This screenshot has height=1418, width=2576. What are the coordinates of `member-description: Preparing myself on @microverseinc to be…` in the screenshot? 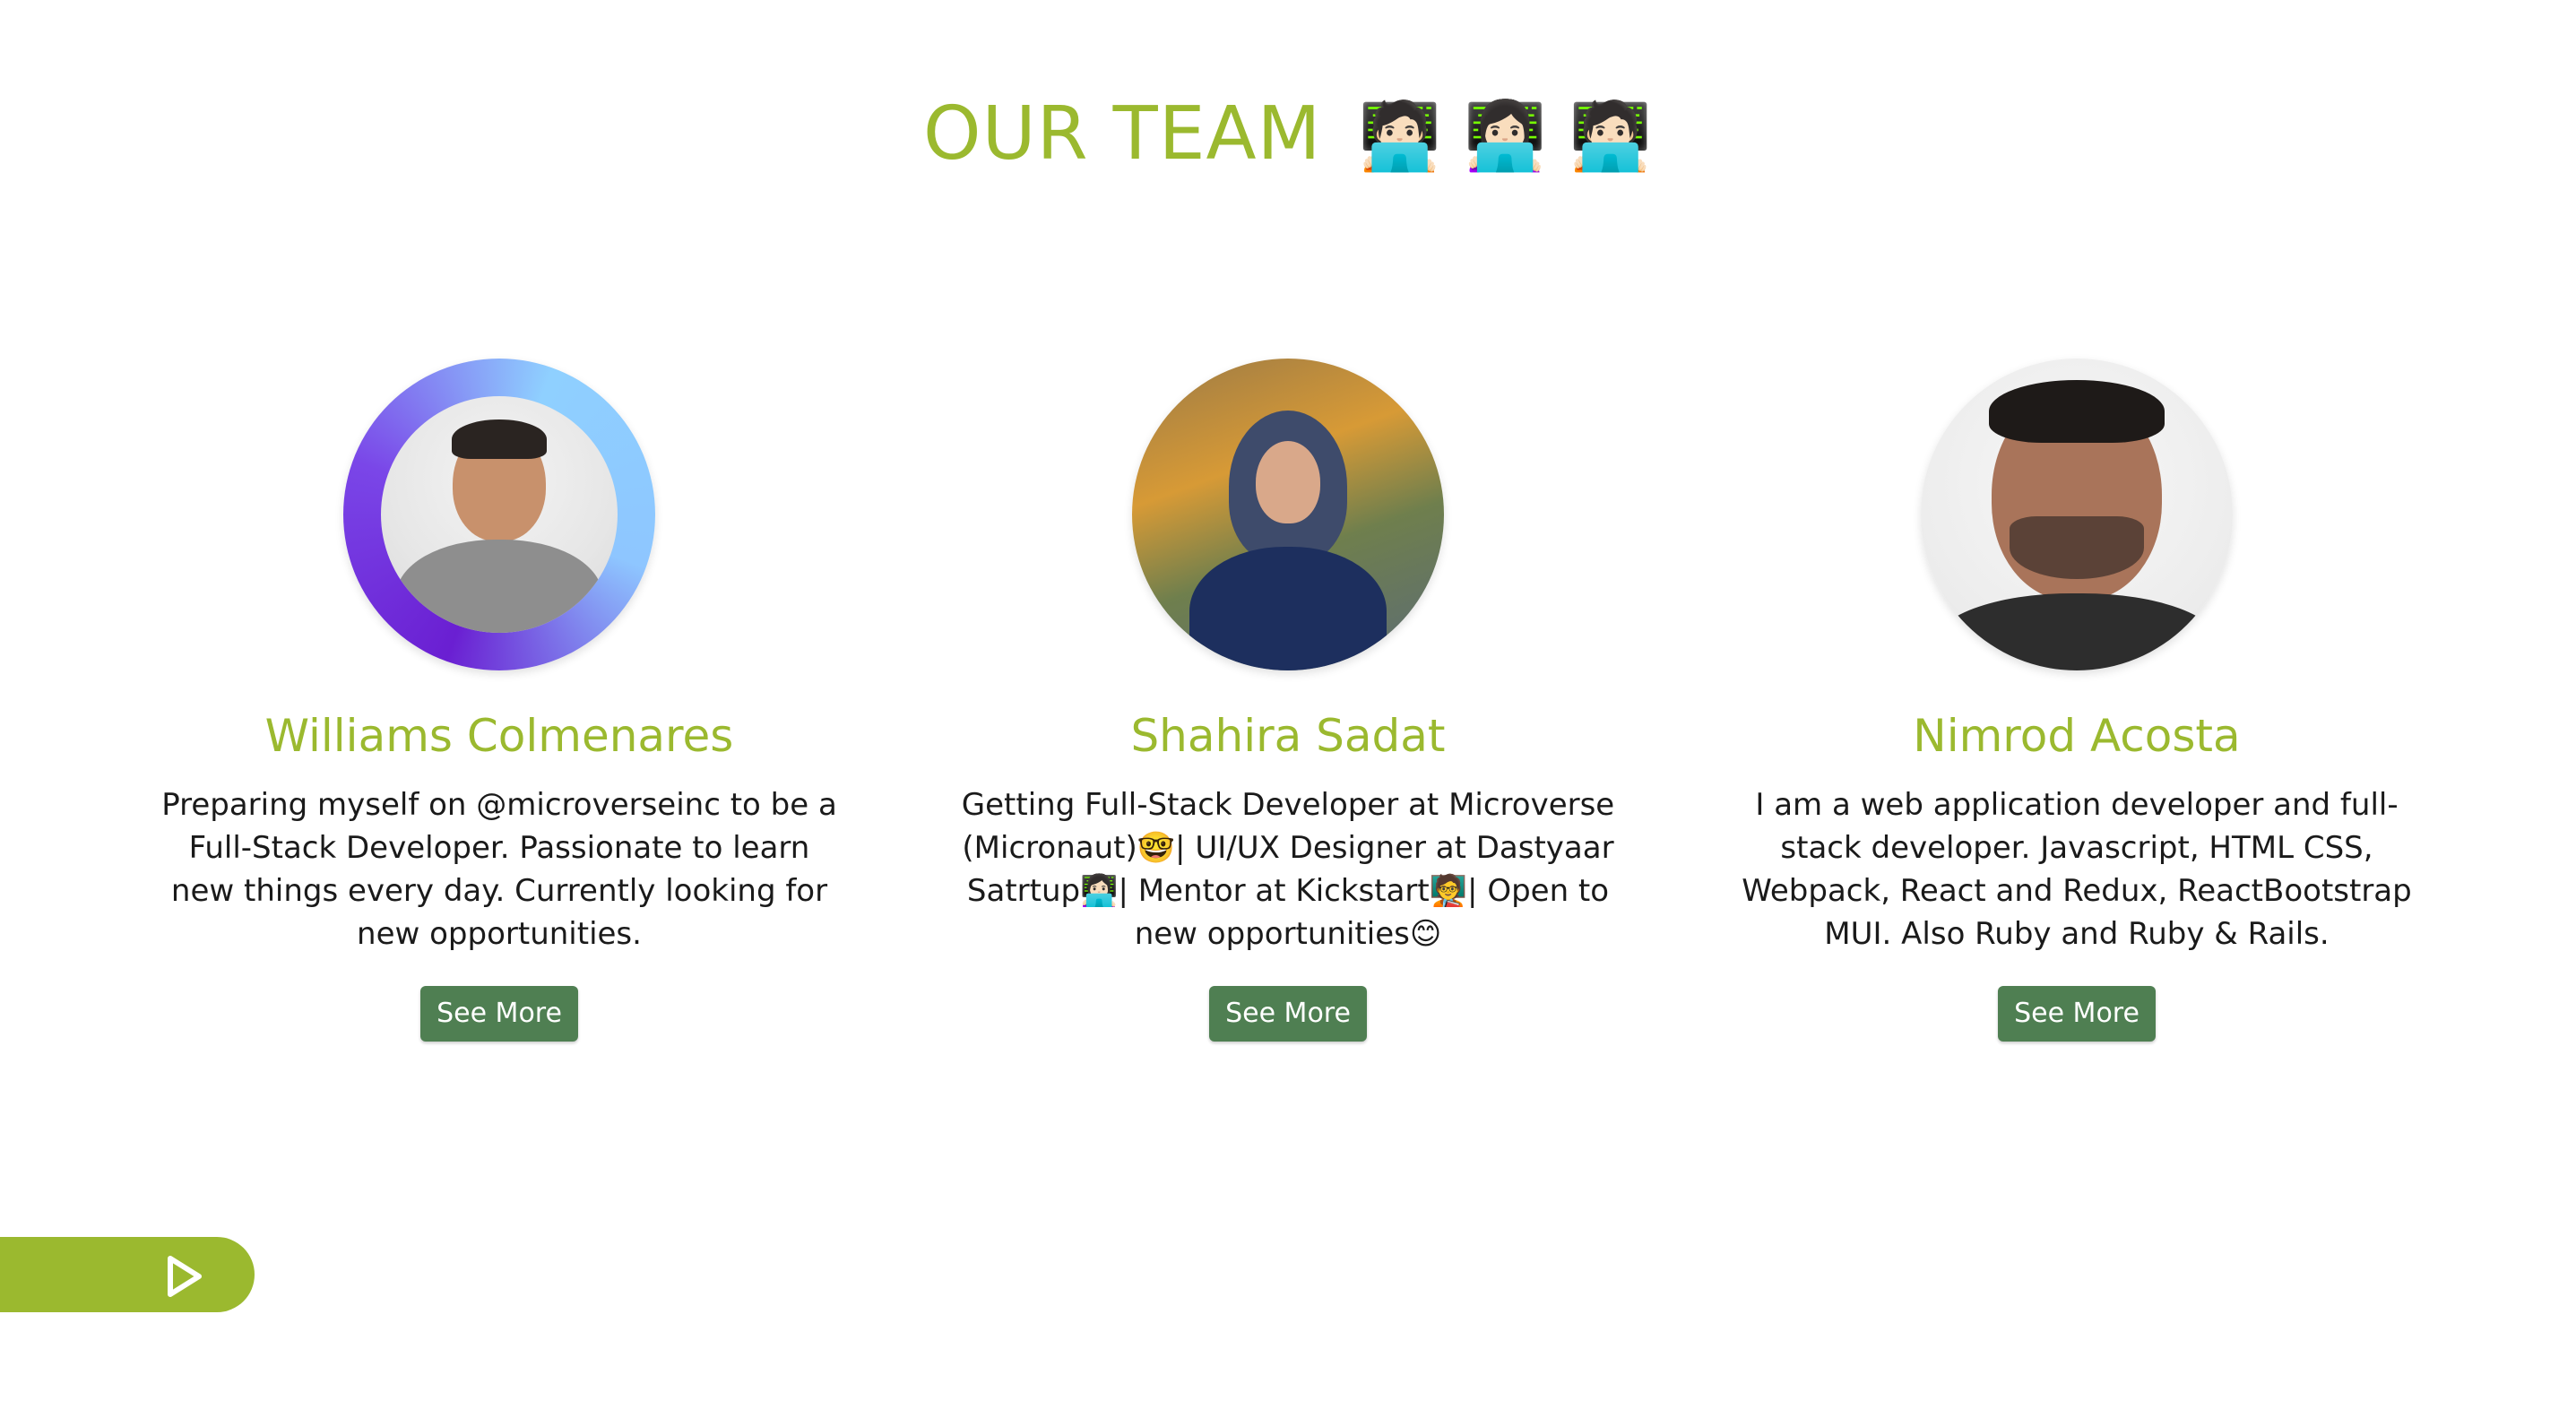 It's located at (499, 869).